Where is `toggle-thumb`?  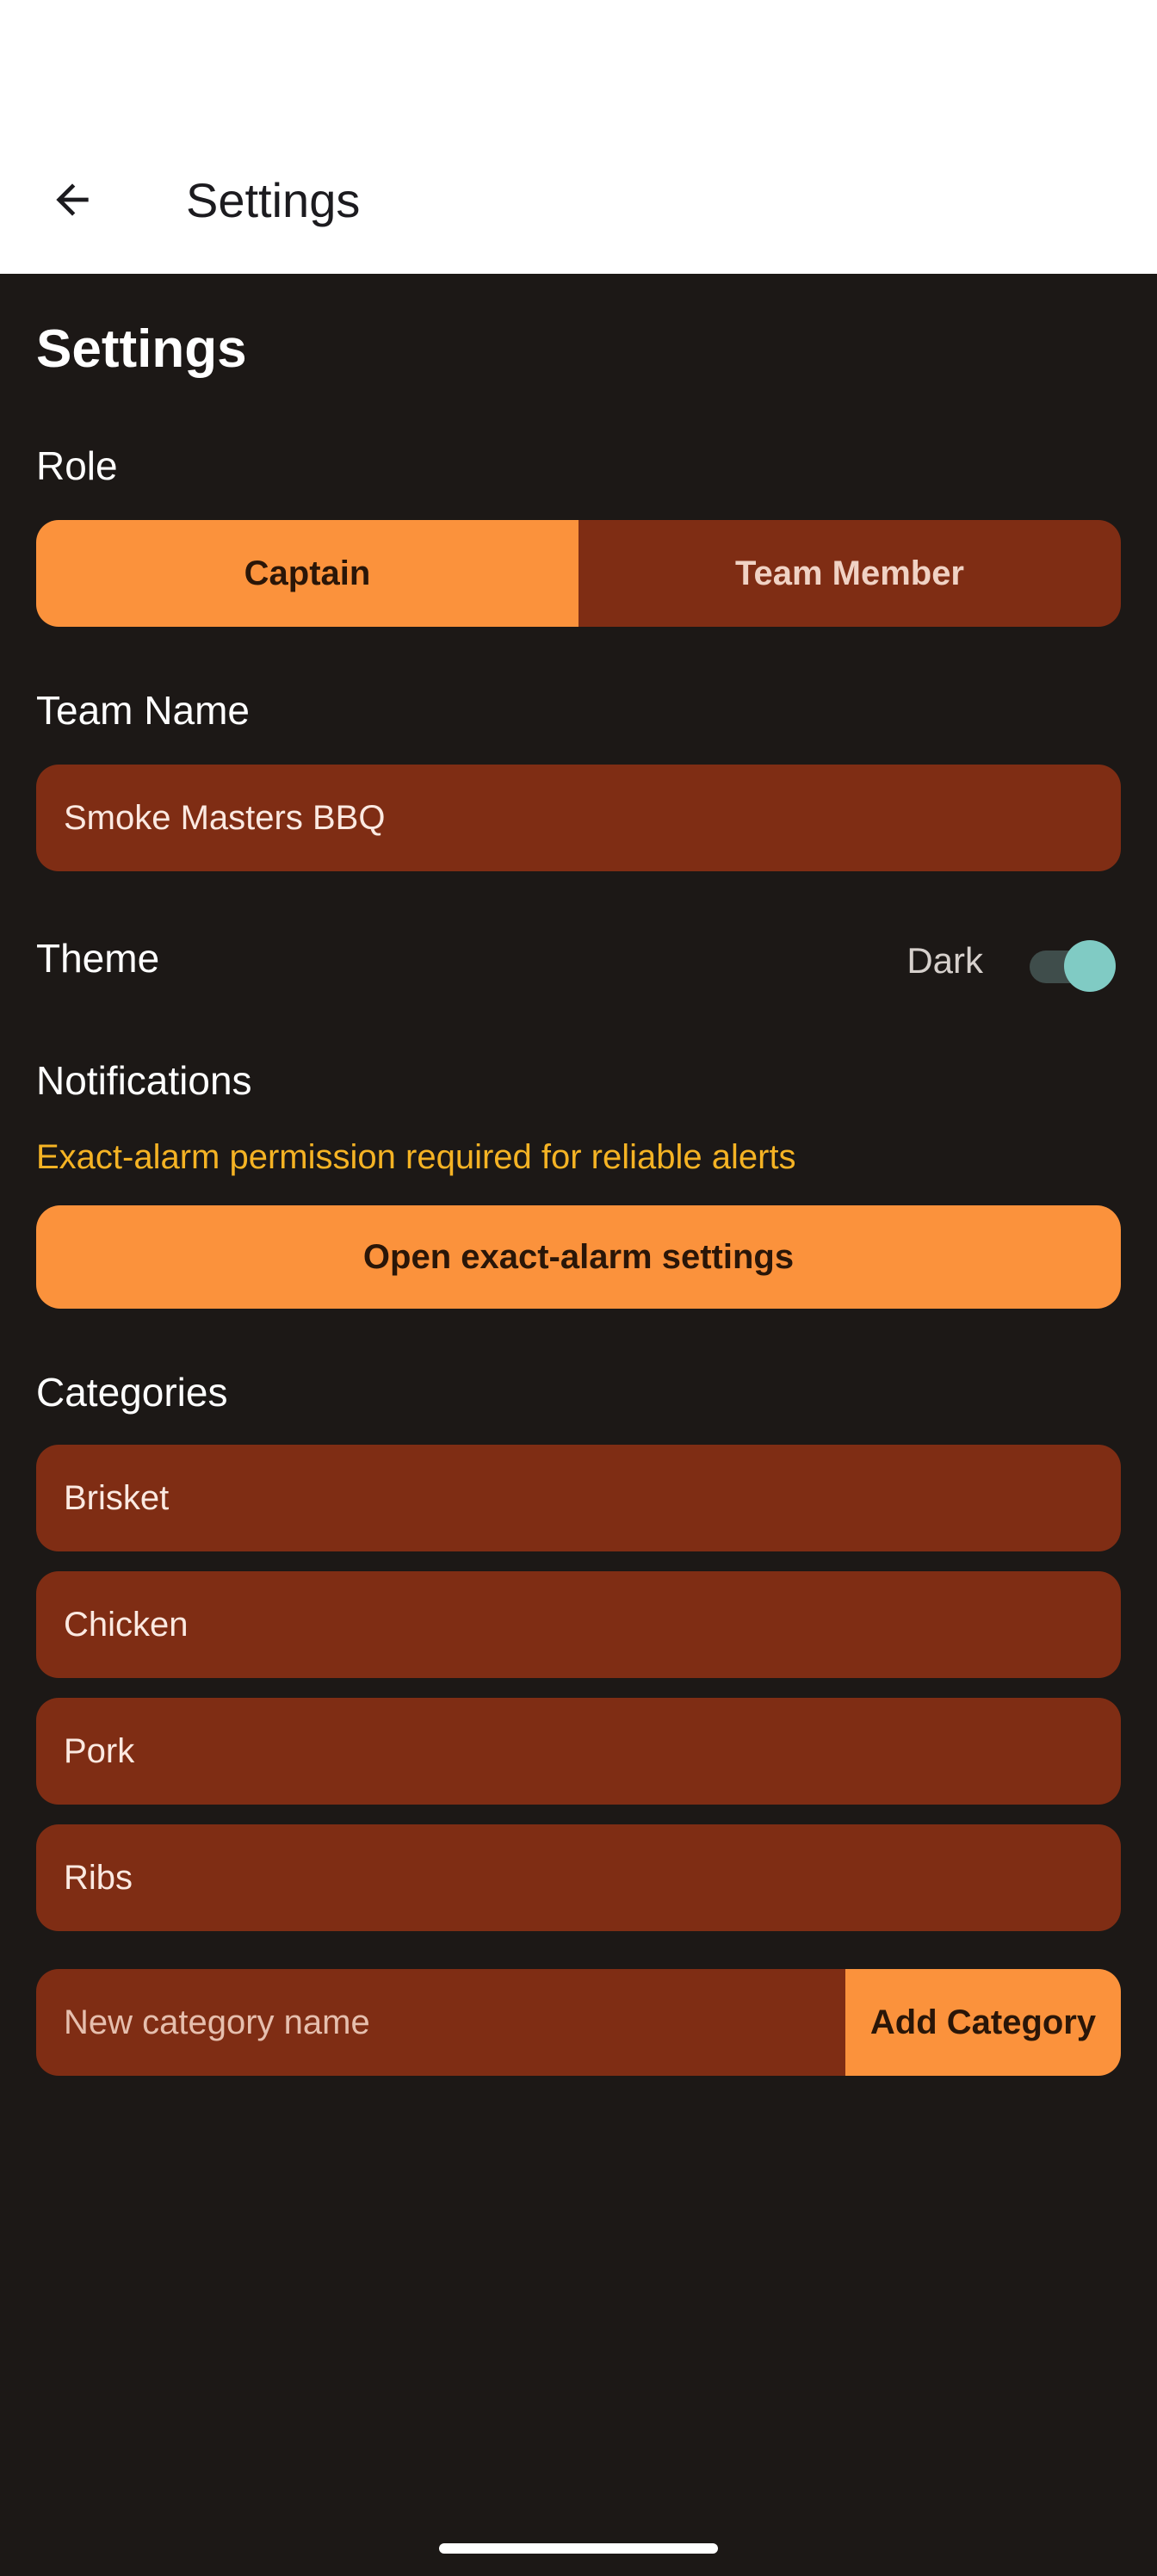 toggle-thumb is located at coordinates (1090, 966).